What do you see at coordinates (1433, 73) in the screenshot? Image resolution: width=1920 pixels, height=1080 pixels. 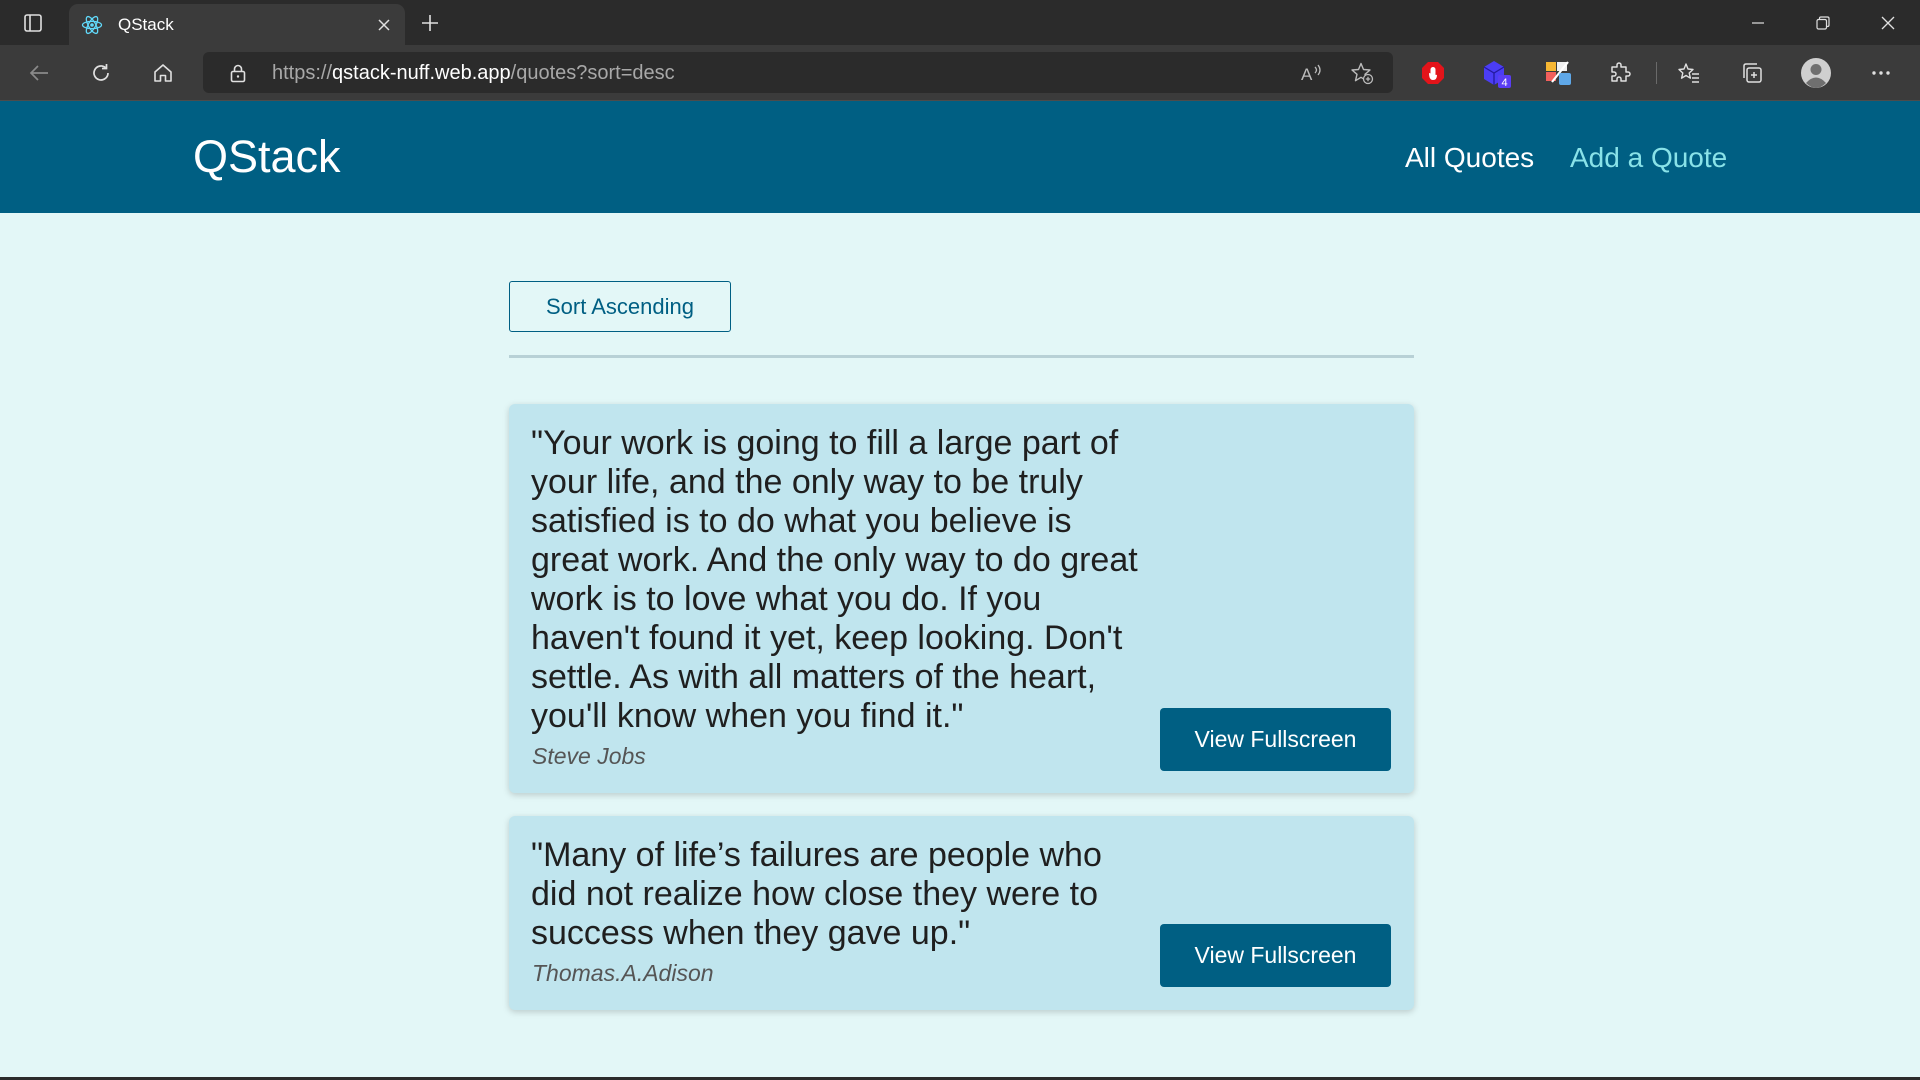 I see `adblock-icon` at bounding box center [1433, 73].